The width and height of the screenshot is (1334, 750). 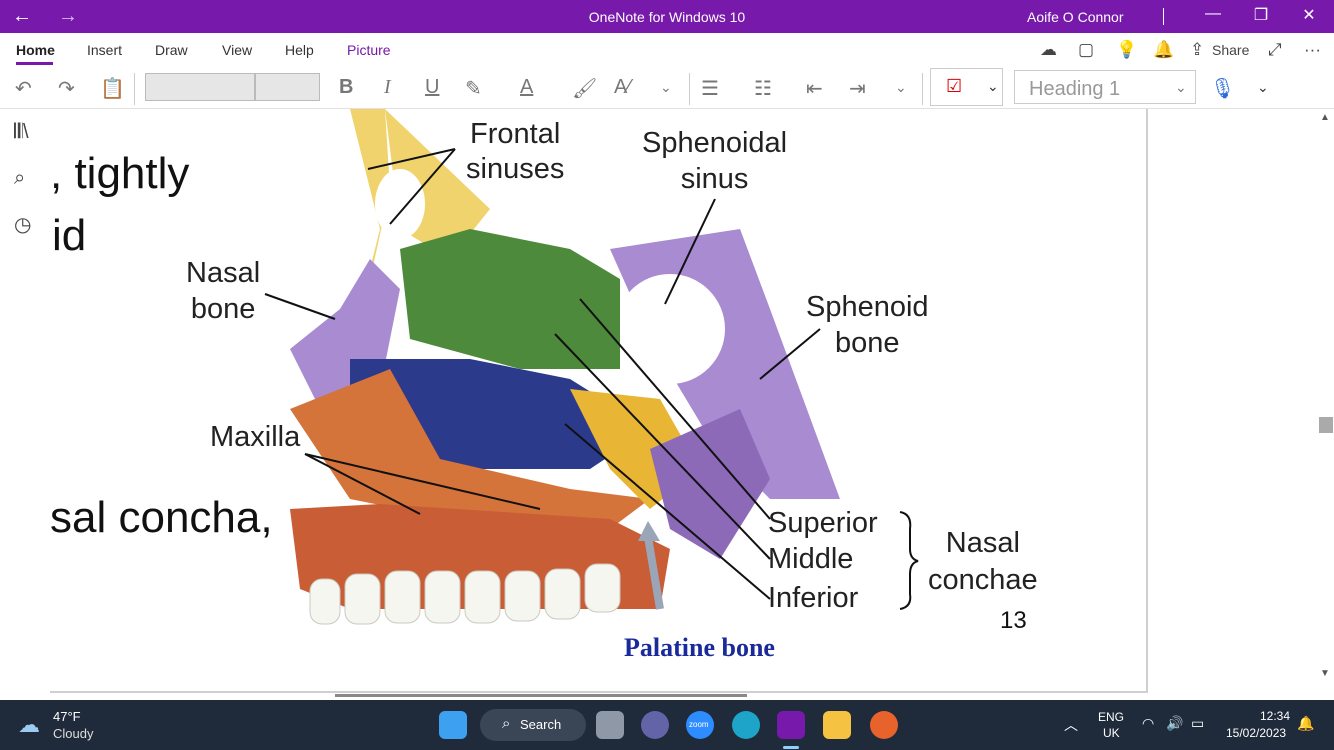 What do you see at coordinates (1325, 117) in the screenshot?
I see `scroll-up-icon: ▲` at bounding box center [1325, 117].